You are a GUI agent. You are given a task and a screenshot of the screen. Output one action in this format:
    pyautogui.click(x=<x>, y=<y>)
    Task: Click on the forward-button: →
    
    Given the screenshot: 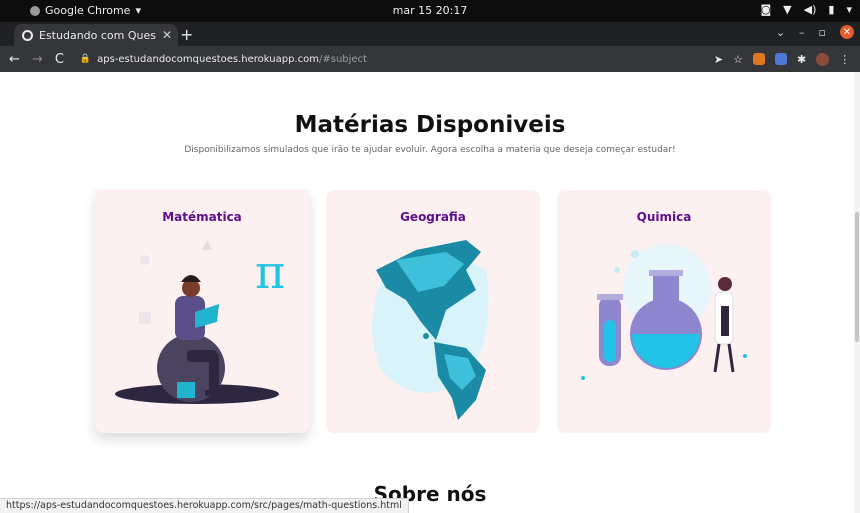 What is the action you would take?
    pyautogui.click(x=37, y=59)
    